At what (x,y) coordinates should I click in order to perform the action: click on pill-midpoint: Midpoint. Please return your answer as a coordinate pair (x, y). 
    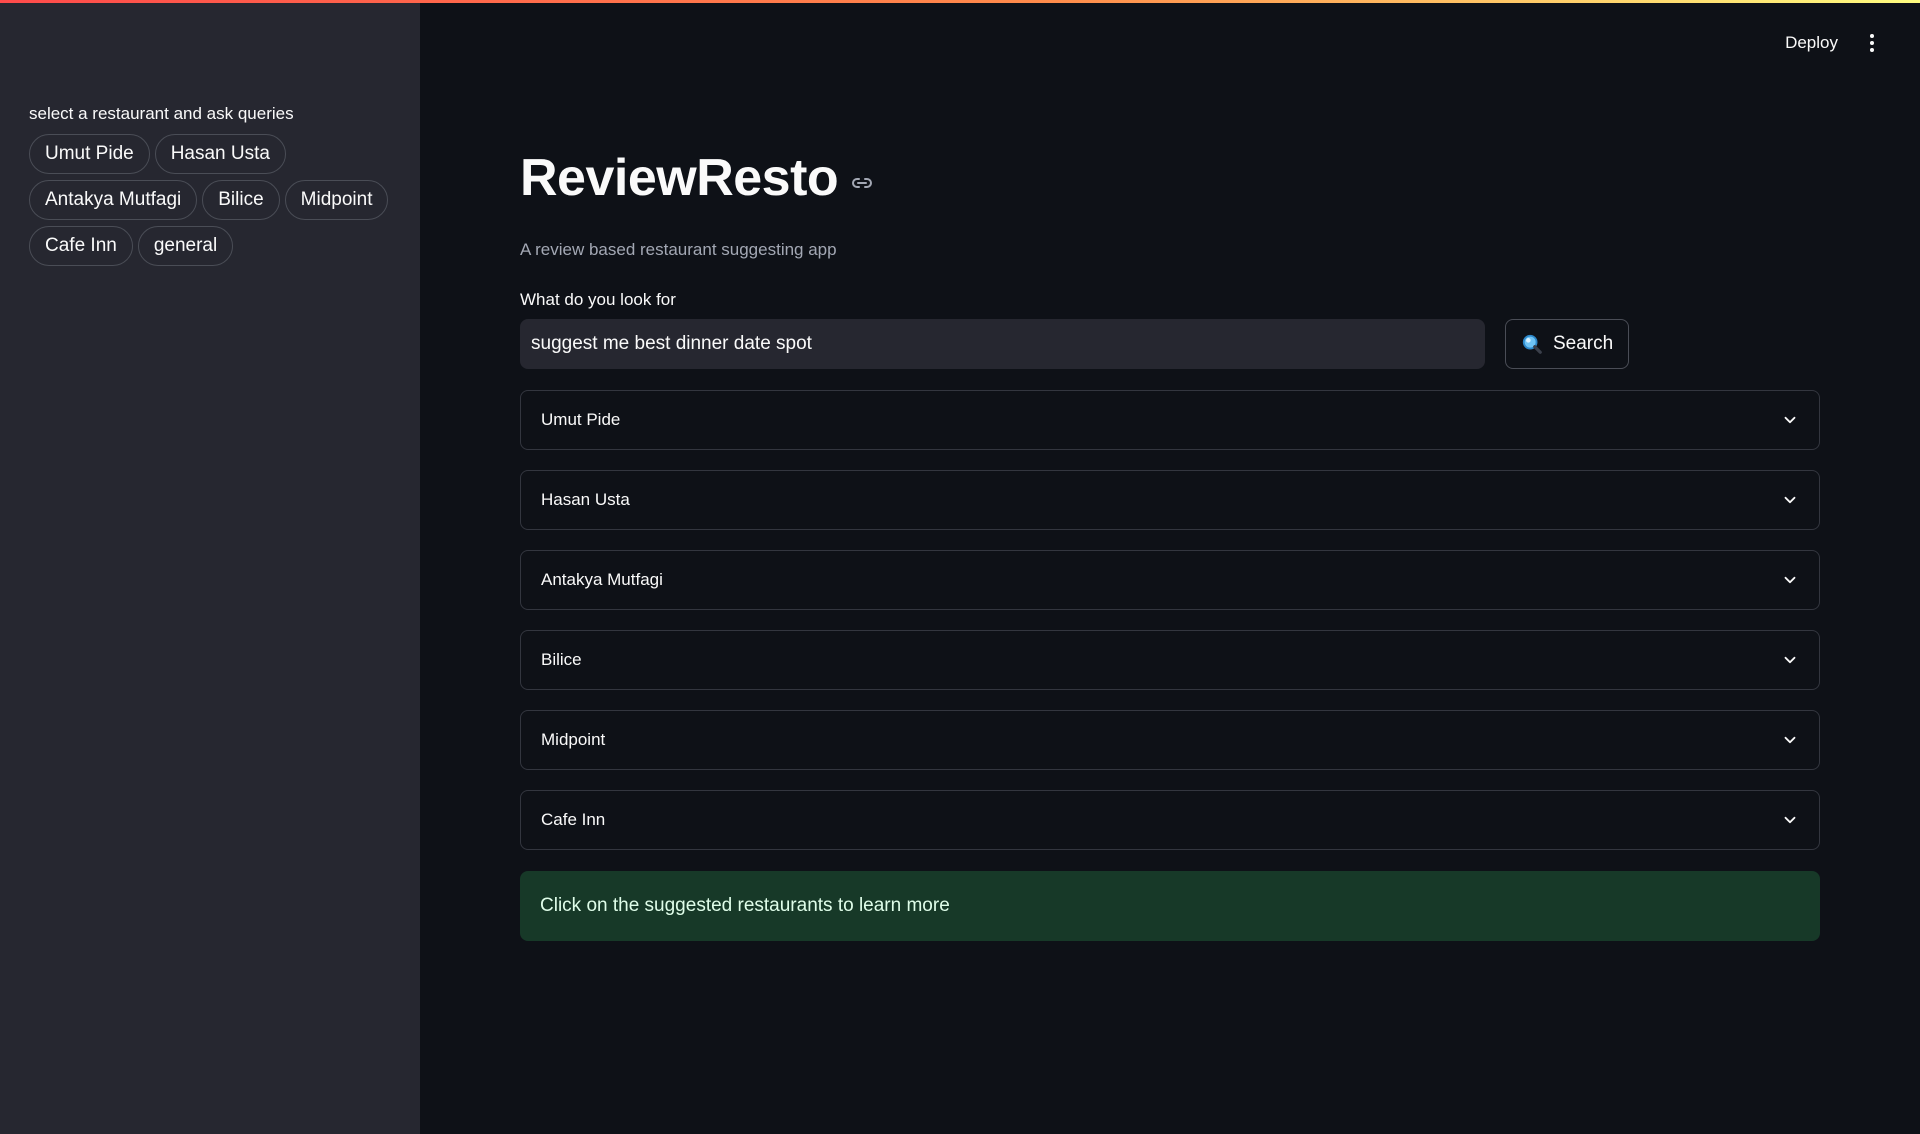
    Looking at the image, I should click on (336, 200).